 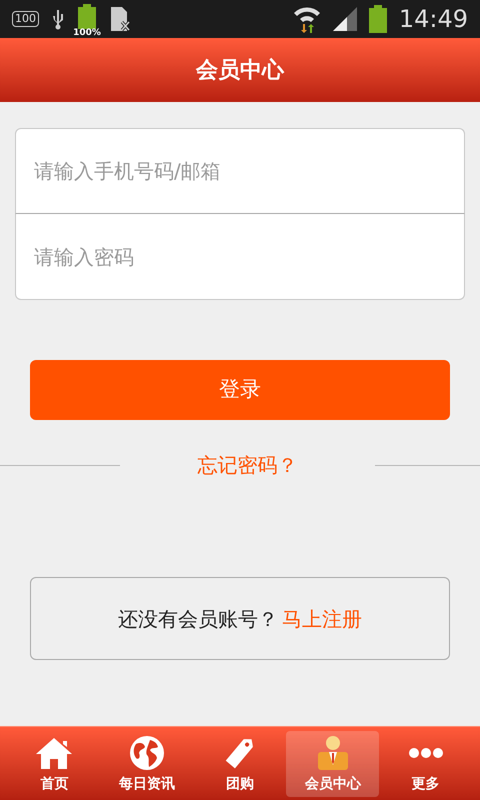 What do you see at coordinates (248, 465) in the screenshot?
I see `forgot-password-link: 忘记密码？` at bounding box center [248, 465].